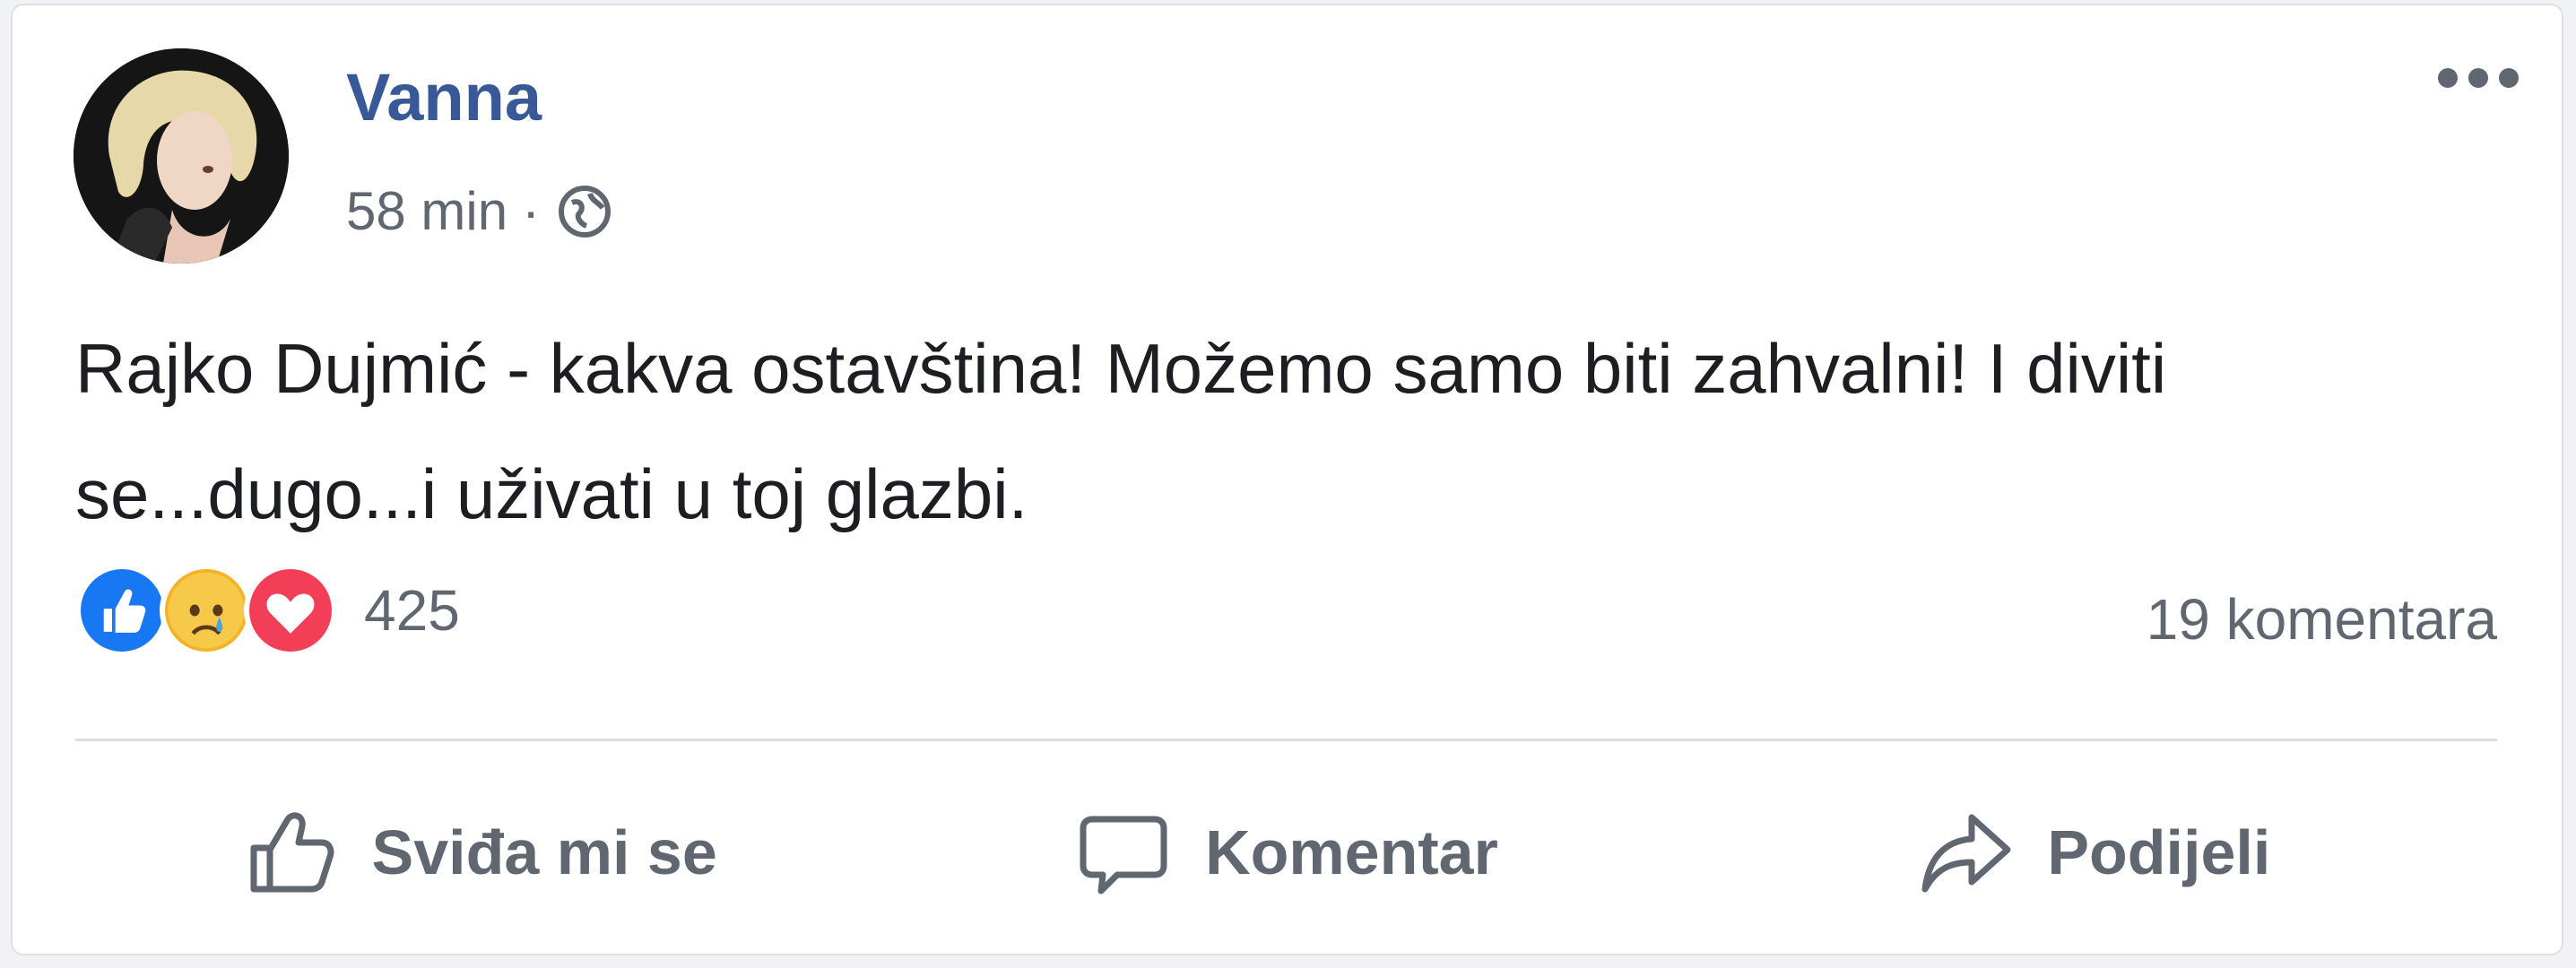  What do you see at coordinates (2159, 852) in the screenshot?
I see `share-label: Podijeli` at bounding box center [2159, 852].